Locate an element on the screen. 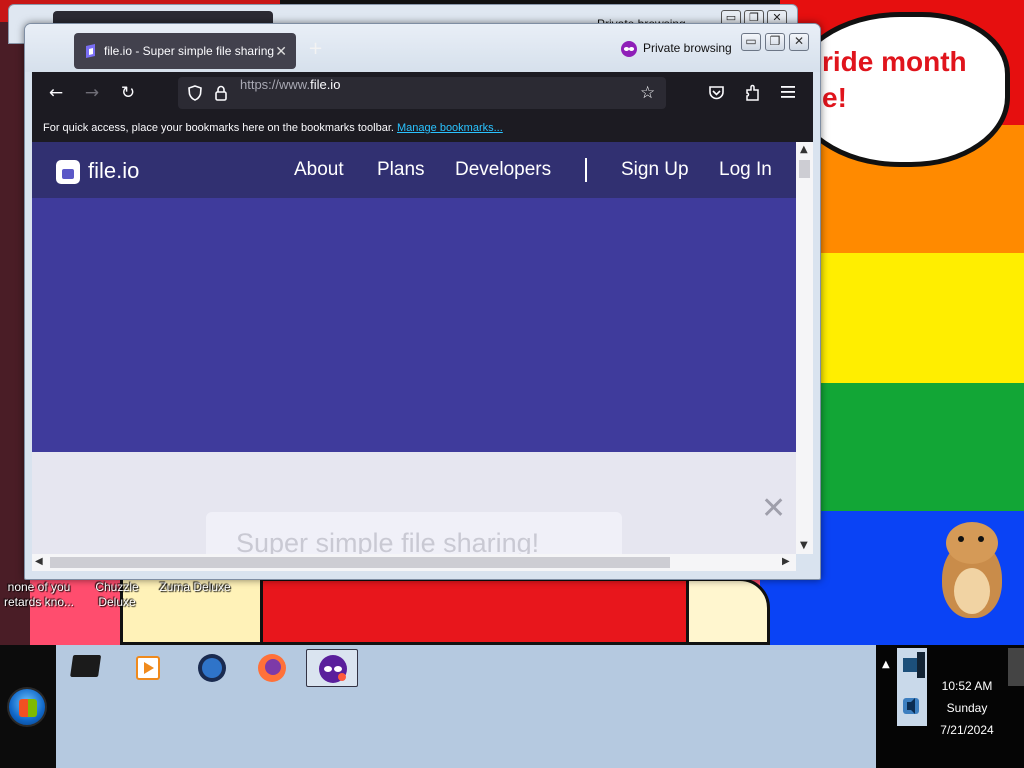 The height and width of the screenshot is (768, 1024). volume-icon is located at coordinates (911, 706).